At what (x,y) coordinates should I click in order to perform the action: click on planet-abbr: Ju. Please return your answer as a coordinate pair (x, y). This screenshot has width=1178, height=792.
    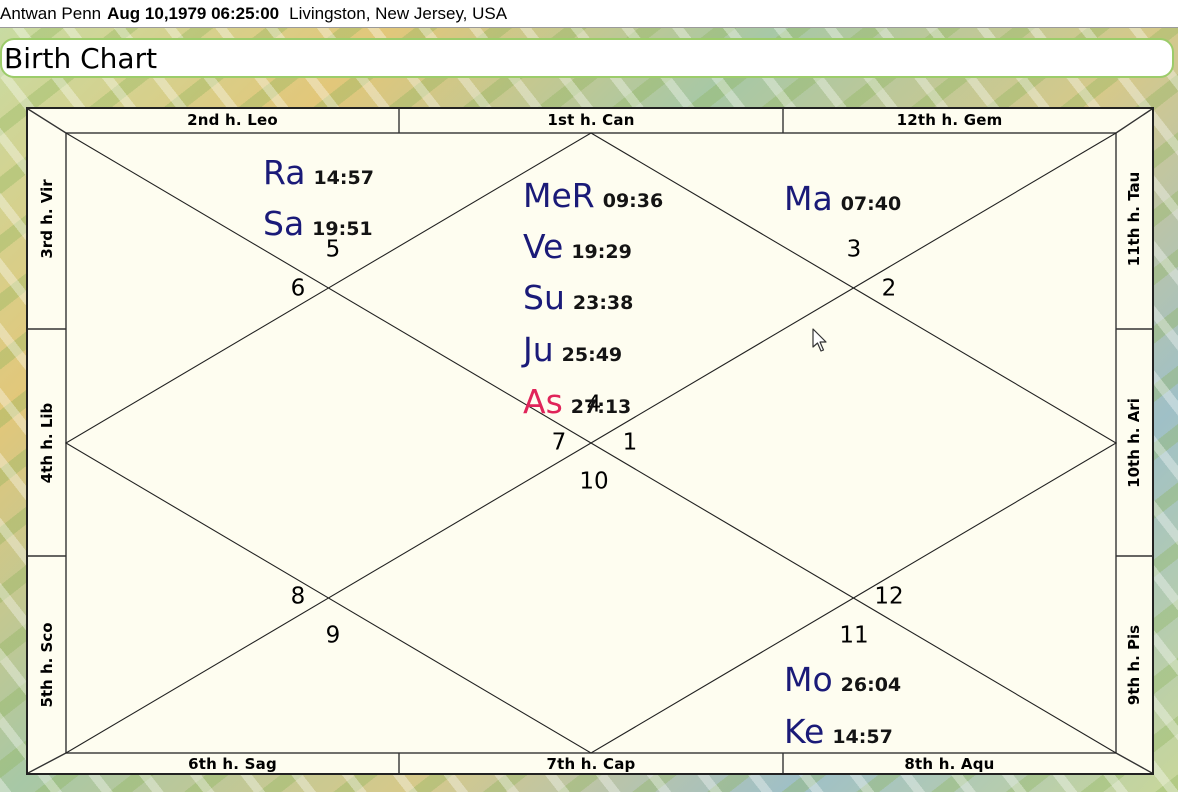
    Looking at the image, I should click on (538, 349).